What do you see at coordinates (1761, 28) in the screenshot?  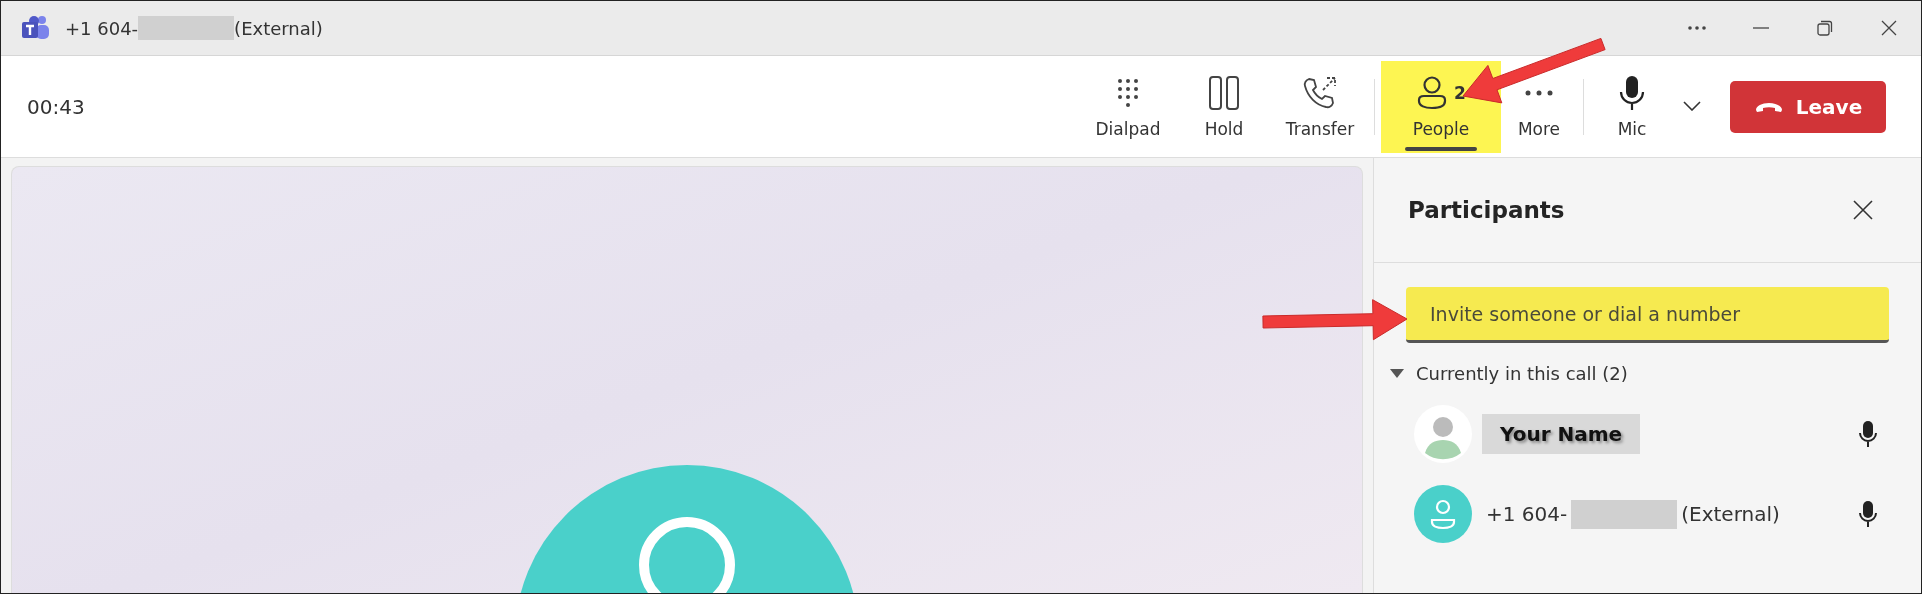 I see `minimize-icon` at bounding box center [1761, 28].